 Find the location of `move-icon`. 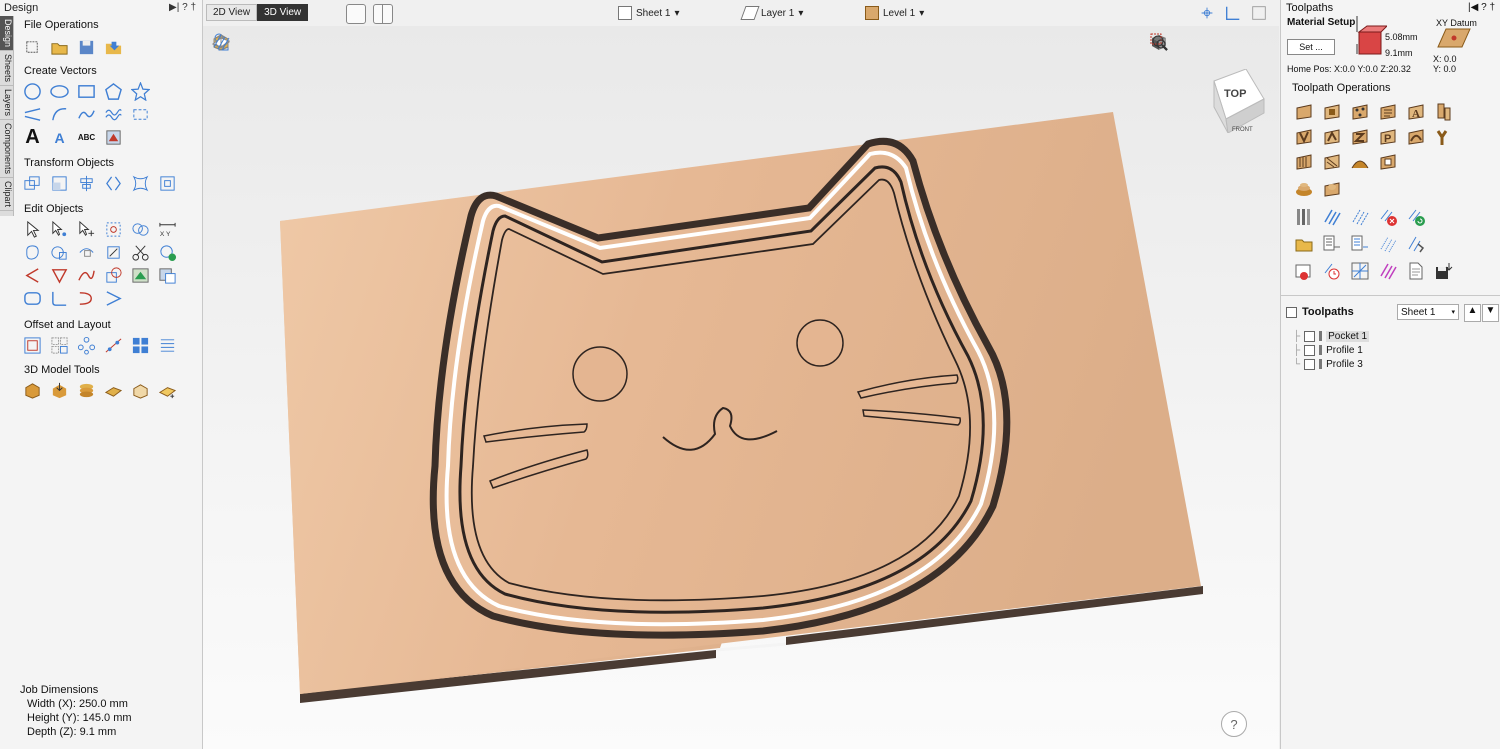

move-icon is located at coordinates (32, 183).